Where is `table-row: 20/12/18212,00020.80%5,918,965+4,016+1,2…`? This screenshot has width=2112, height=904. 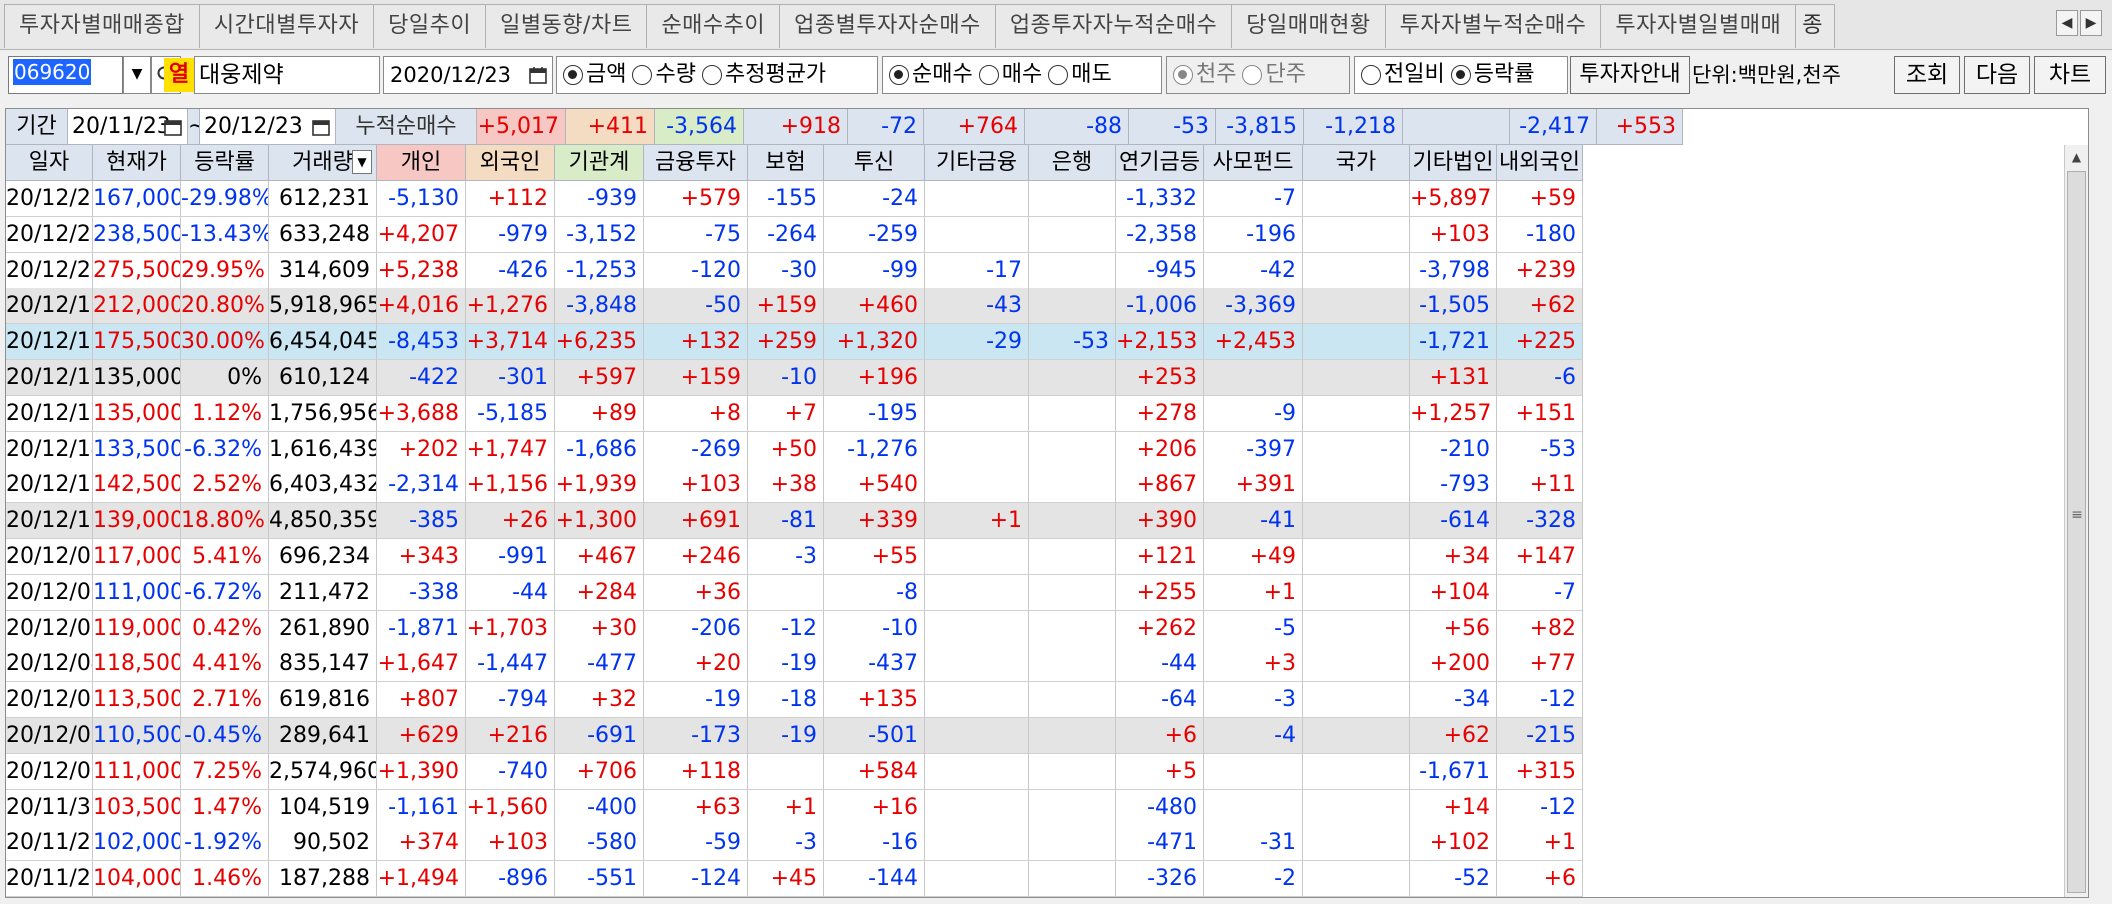
table-row: 20/12/18212,00020.80%5,918,965+4,016+1,2… is located at coordinates (794, 306).